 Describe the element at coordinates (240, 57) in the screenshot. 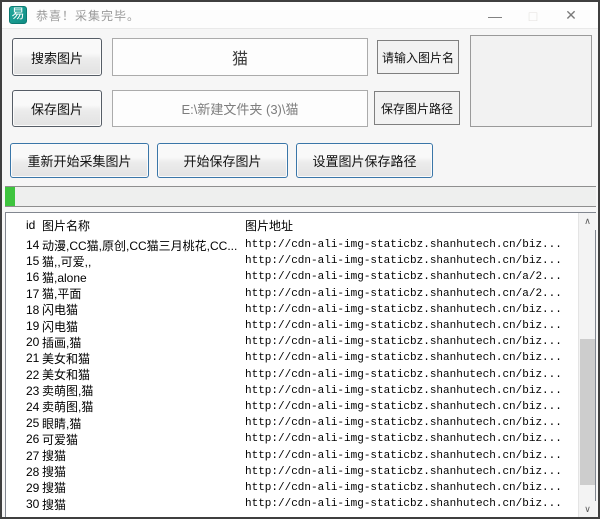

I see `keyword-input` at that location.